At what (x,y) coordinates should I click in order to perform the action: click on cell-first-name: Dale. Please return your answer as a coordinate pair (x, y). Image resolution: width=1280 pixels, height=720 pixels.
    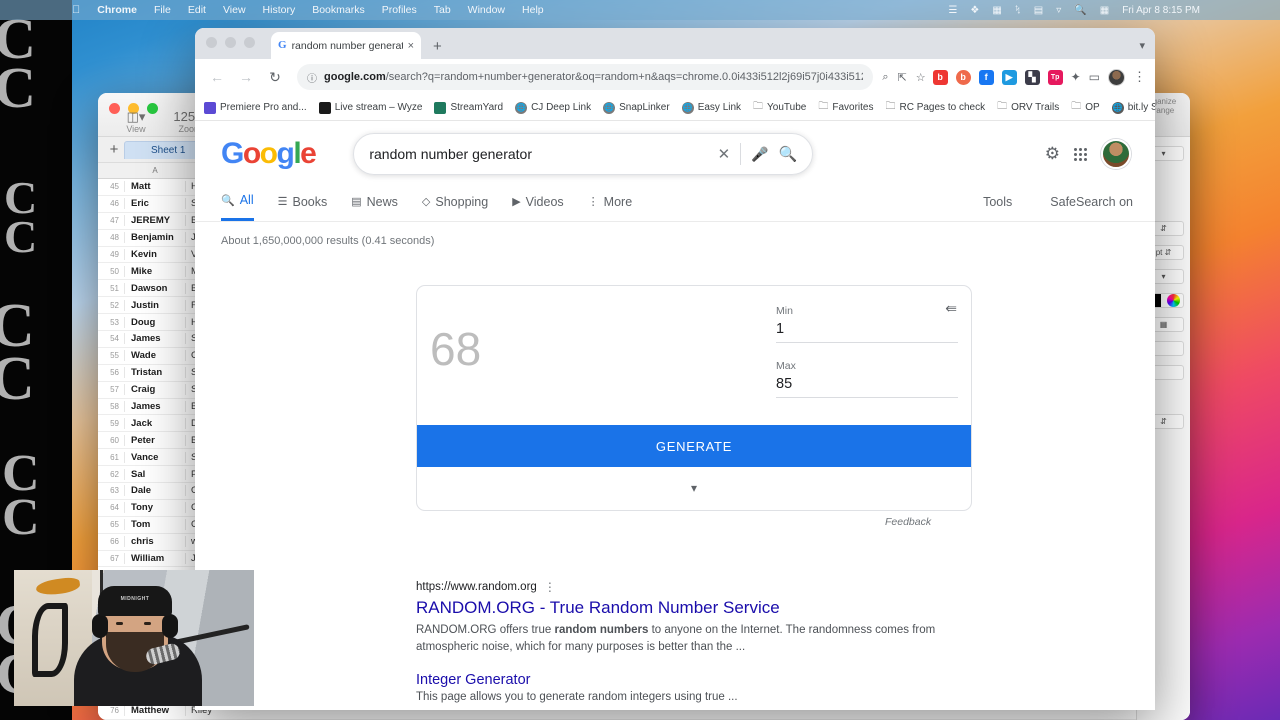
    Looking at the image, I should click on (155, 491).